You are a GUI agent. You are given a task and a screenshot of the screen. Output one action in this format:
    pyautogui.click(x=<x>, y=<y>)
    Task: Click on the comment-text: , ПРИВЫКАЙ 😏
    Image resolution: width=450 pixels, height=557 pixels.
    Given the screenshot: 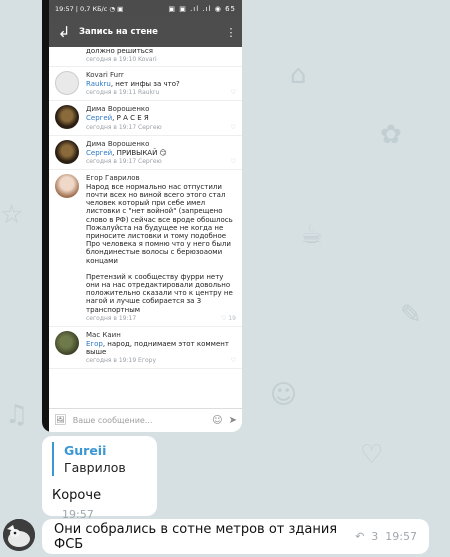 What is the action you would take?
    pyautogui.click(x=139, y=152)
    